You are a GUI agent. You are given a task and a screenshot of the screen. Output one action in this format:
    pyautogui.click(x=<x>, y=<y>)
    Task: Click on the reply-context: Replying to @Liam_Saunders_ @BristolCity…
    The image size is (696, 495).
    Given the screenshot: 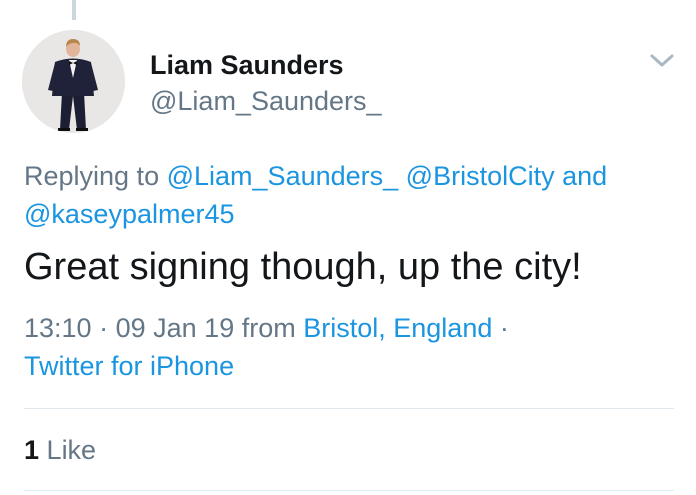 What is the action you would take?
    pyautogui.click(x=349, y=195)
    